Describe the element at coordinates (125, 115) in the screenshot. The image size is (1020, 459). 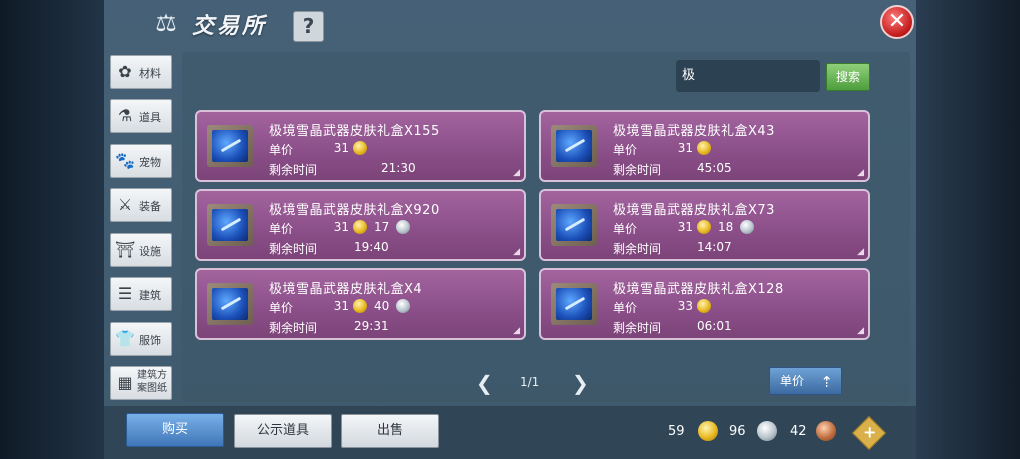
I see `flask-icon: ⚗` at that location.